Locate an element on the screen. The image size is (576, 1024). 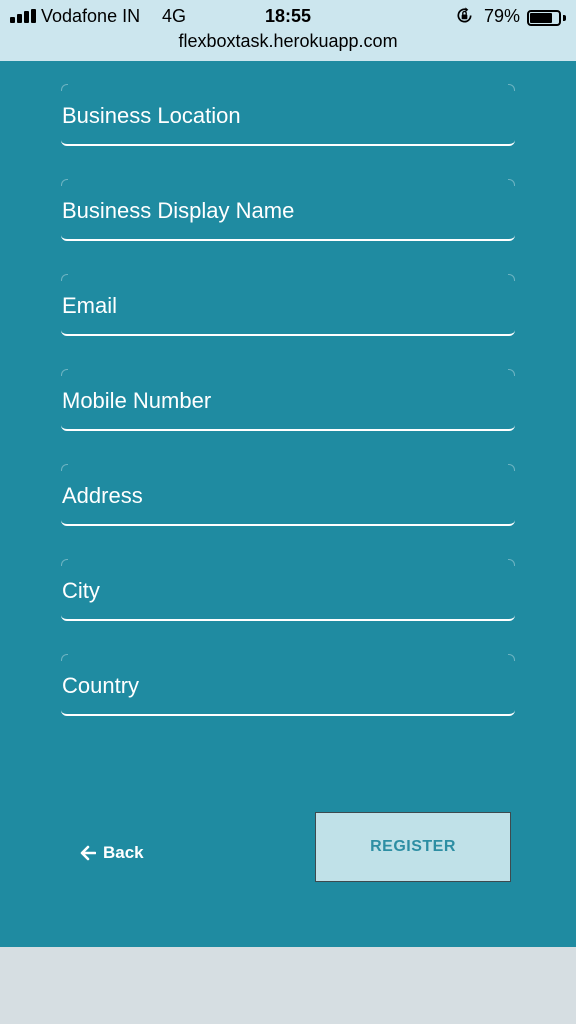
back-button: Back is located at coordinates (112, 853).